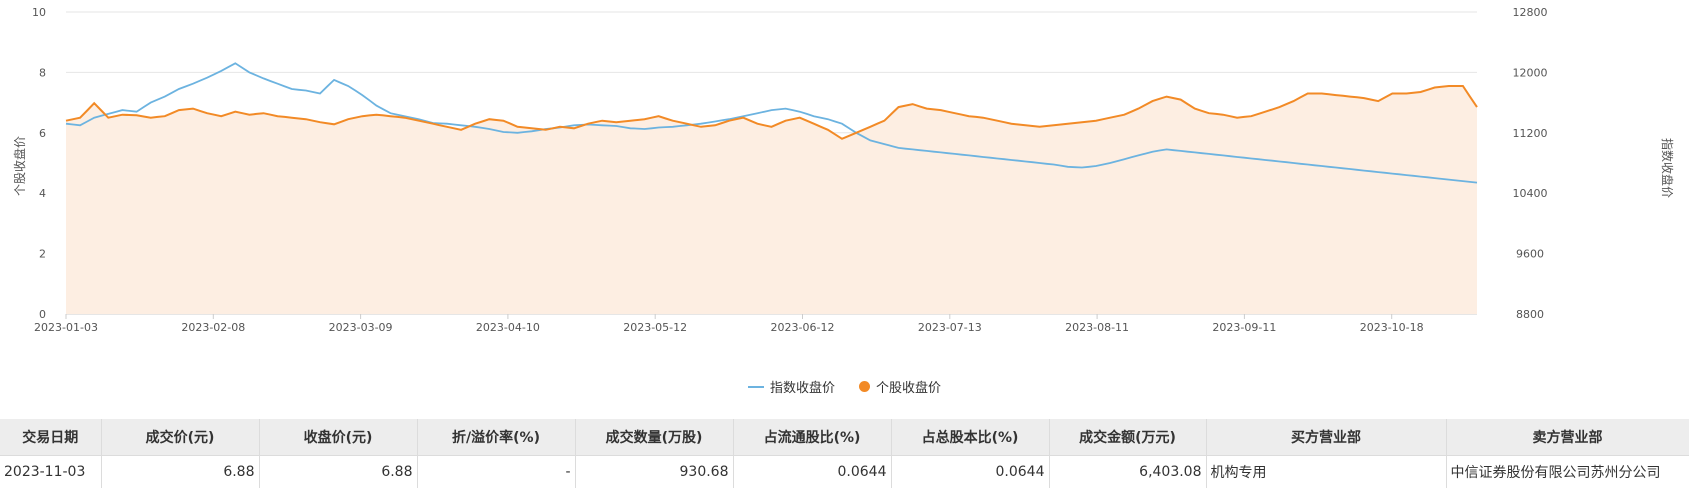 The image size is (1689, 488). I want to click on legend-dot-swatch, so click(864, 386).